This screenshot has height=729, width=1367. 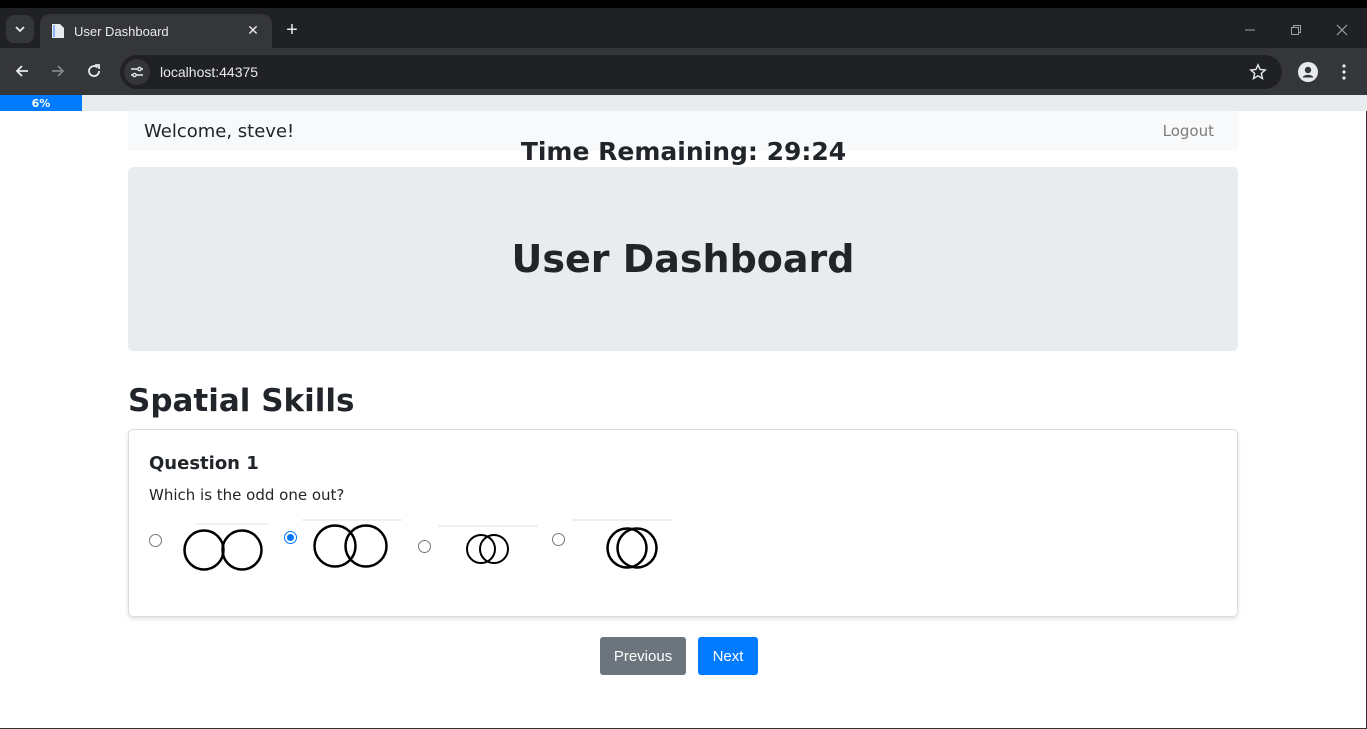 I want to click on address-bar: localhost:44375, so click(x=701, y=72).